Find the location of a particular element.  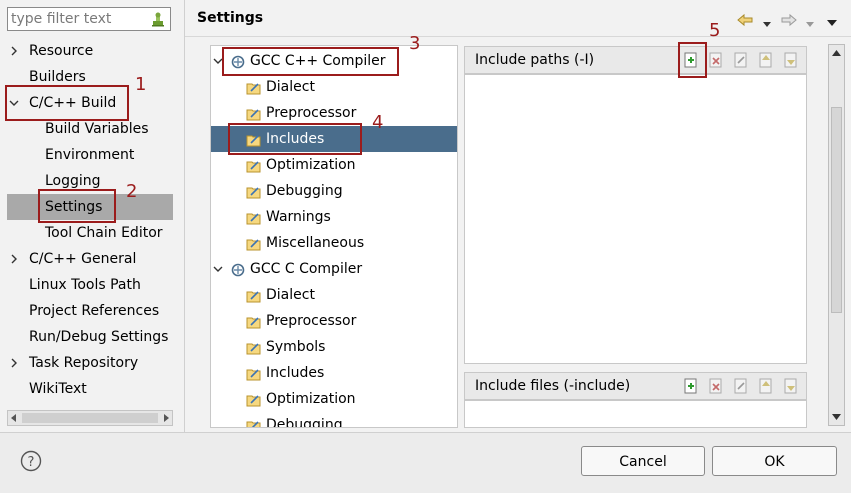

forward-menu-icon is located at coordinates (810, 21).